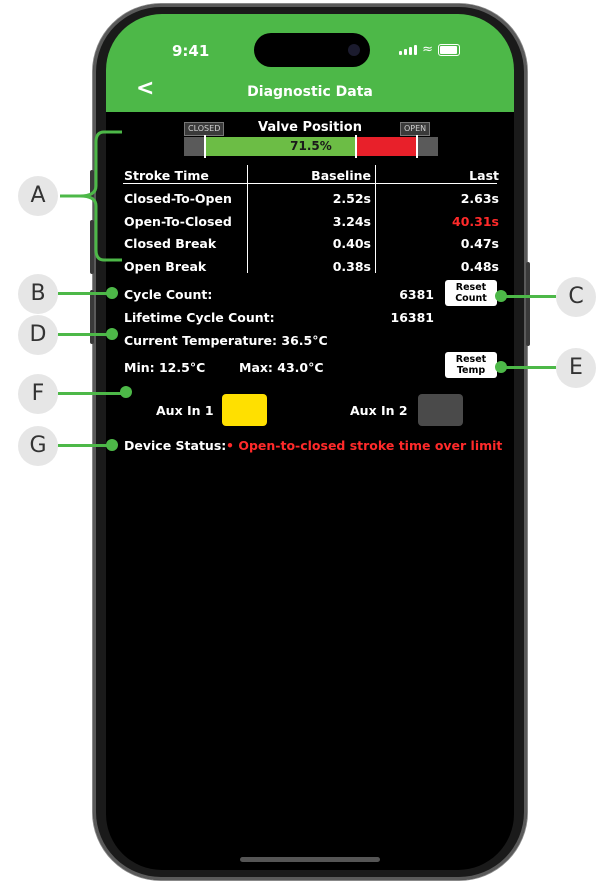 Image resolution: width=605 pixels, height=884 pixels. What do you see at coordinates (310, 127) in the screenshot?
I see `valve-position-title: Valve Position` at bounding box center [310, 127].